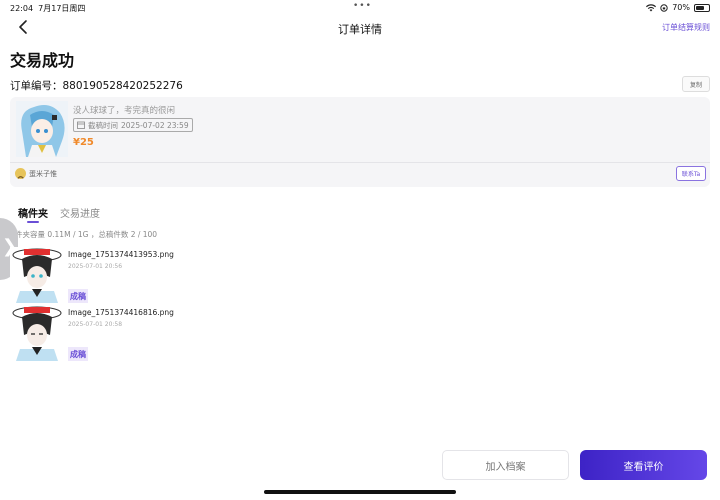 Image resolution: width=720 pixels, height=500 pixels. Describe the element at coordinates (121, 254) in the screenshot. I see `file-name: Image_1751374413953.png` at that location.